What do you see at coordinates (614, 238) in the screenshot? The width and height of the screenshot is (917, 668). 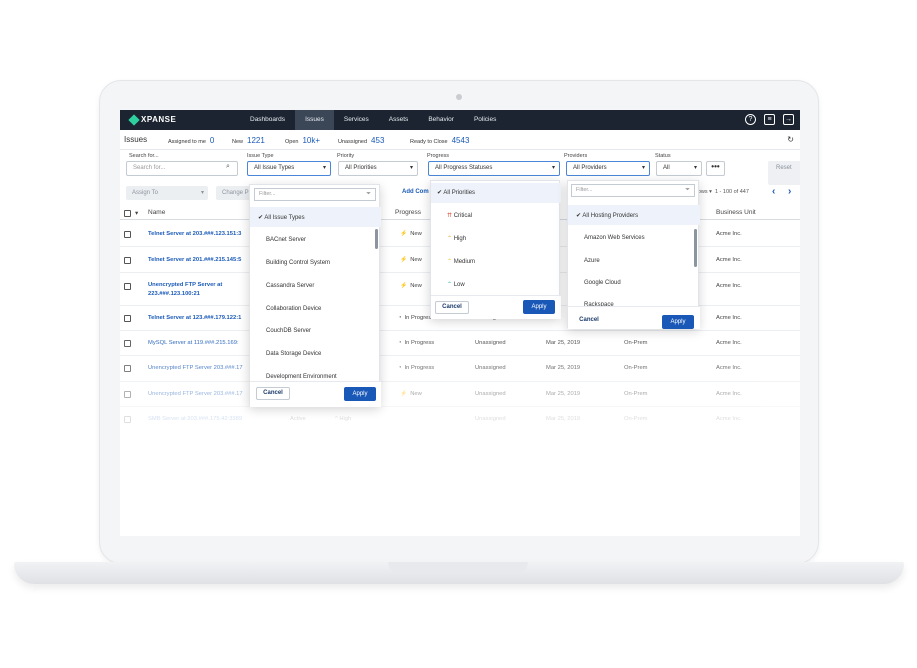 I see `dropdown-item: Amazon Web Services` at bounding box center [614, 238].